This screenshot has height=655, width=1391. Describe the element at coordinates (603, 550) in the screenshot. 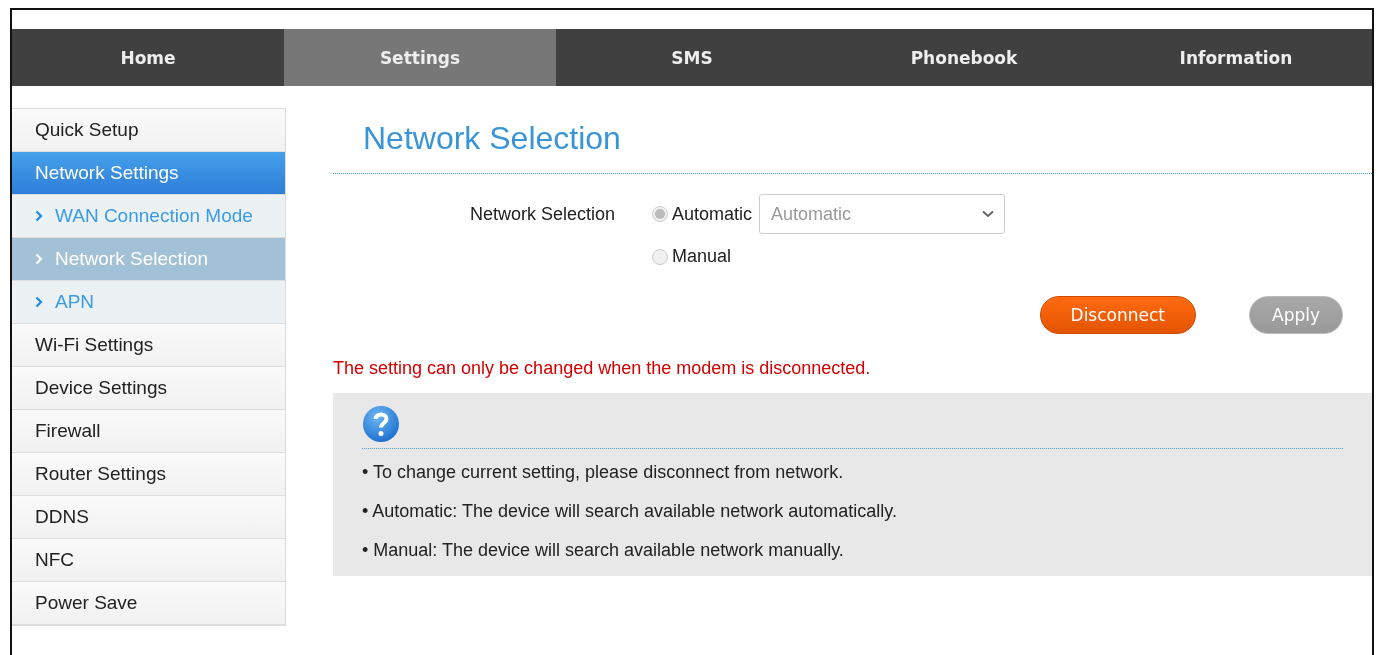

I see `help-text: • Manual: The device will search available network manually.` at that location.